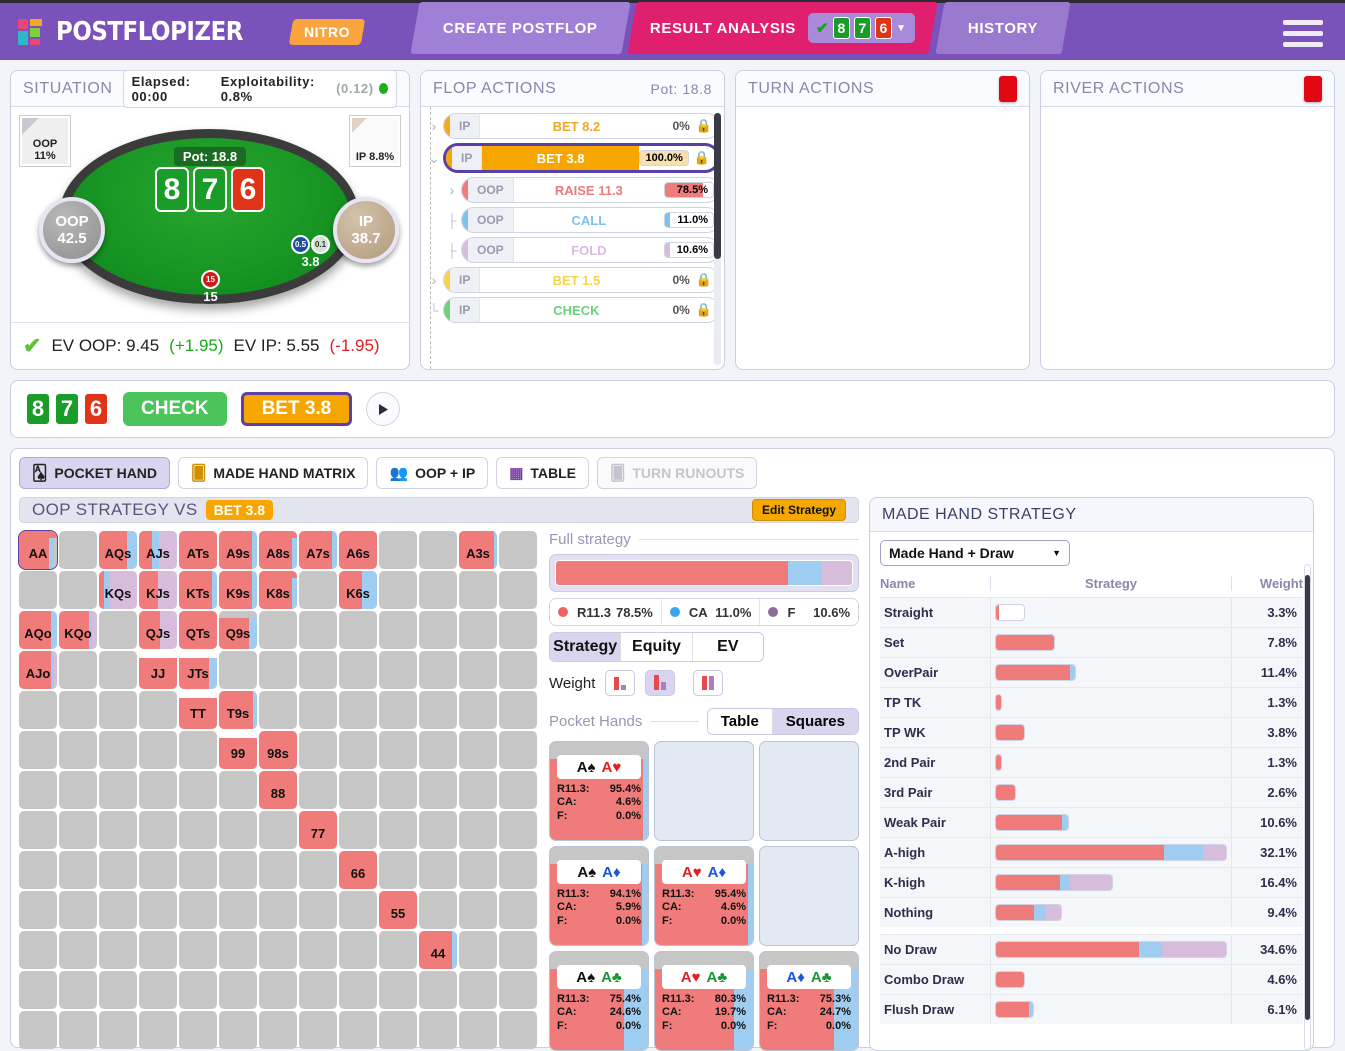  Describe the element at coordinates (182, 32) in the screenshot. I see `brand-logo: POSTFLOPIZER NITRO` at that location.